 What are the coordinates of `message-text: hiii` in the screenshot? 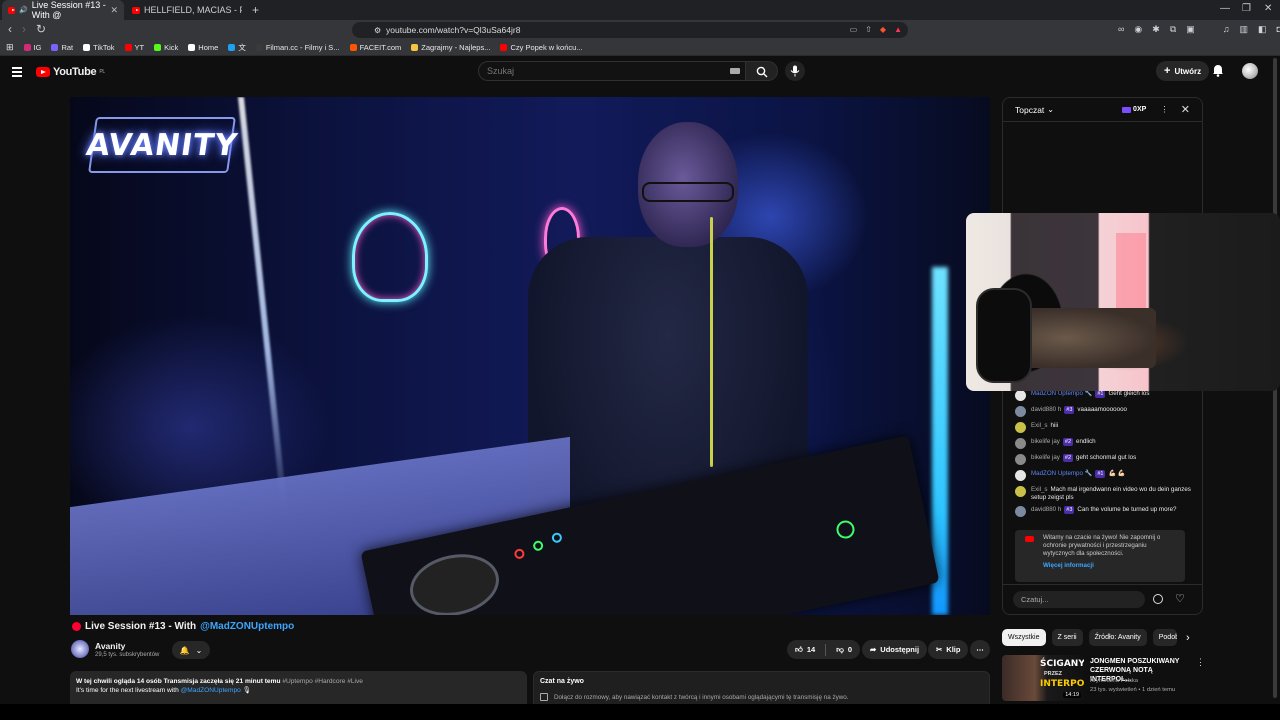 It's located at (1054, 425).